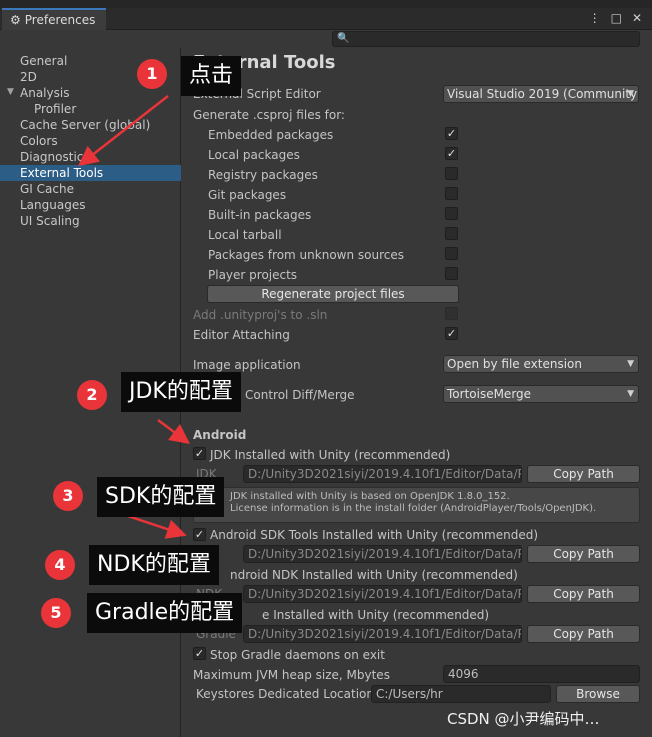 The width and height of the screenshot is (652, 737). I want to click on annotation-number-1: 1, so click(152, 74).